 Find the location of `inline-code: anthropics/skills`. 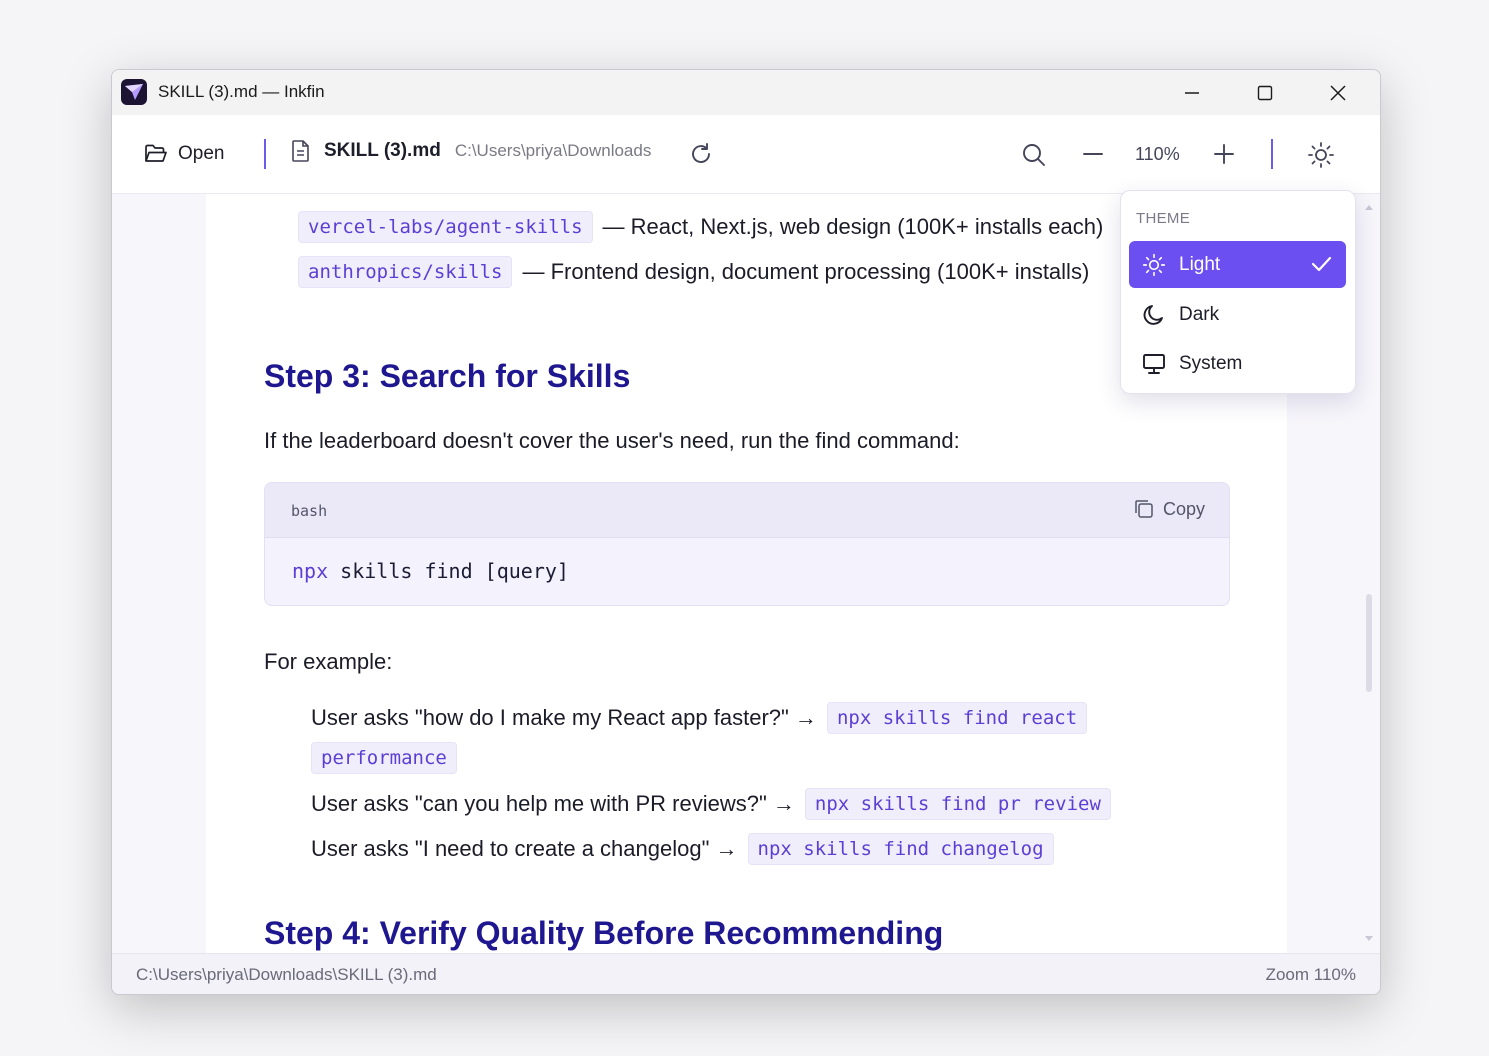

inline-code: anthropics/skills is located at coordinates (405, 272).